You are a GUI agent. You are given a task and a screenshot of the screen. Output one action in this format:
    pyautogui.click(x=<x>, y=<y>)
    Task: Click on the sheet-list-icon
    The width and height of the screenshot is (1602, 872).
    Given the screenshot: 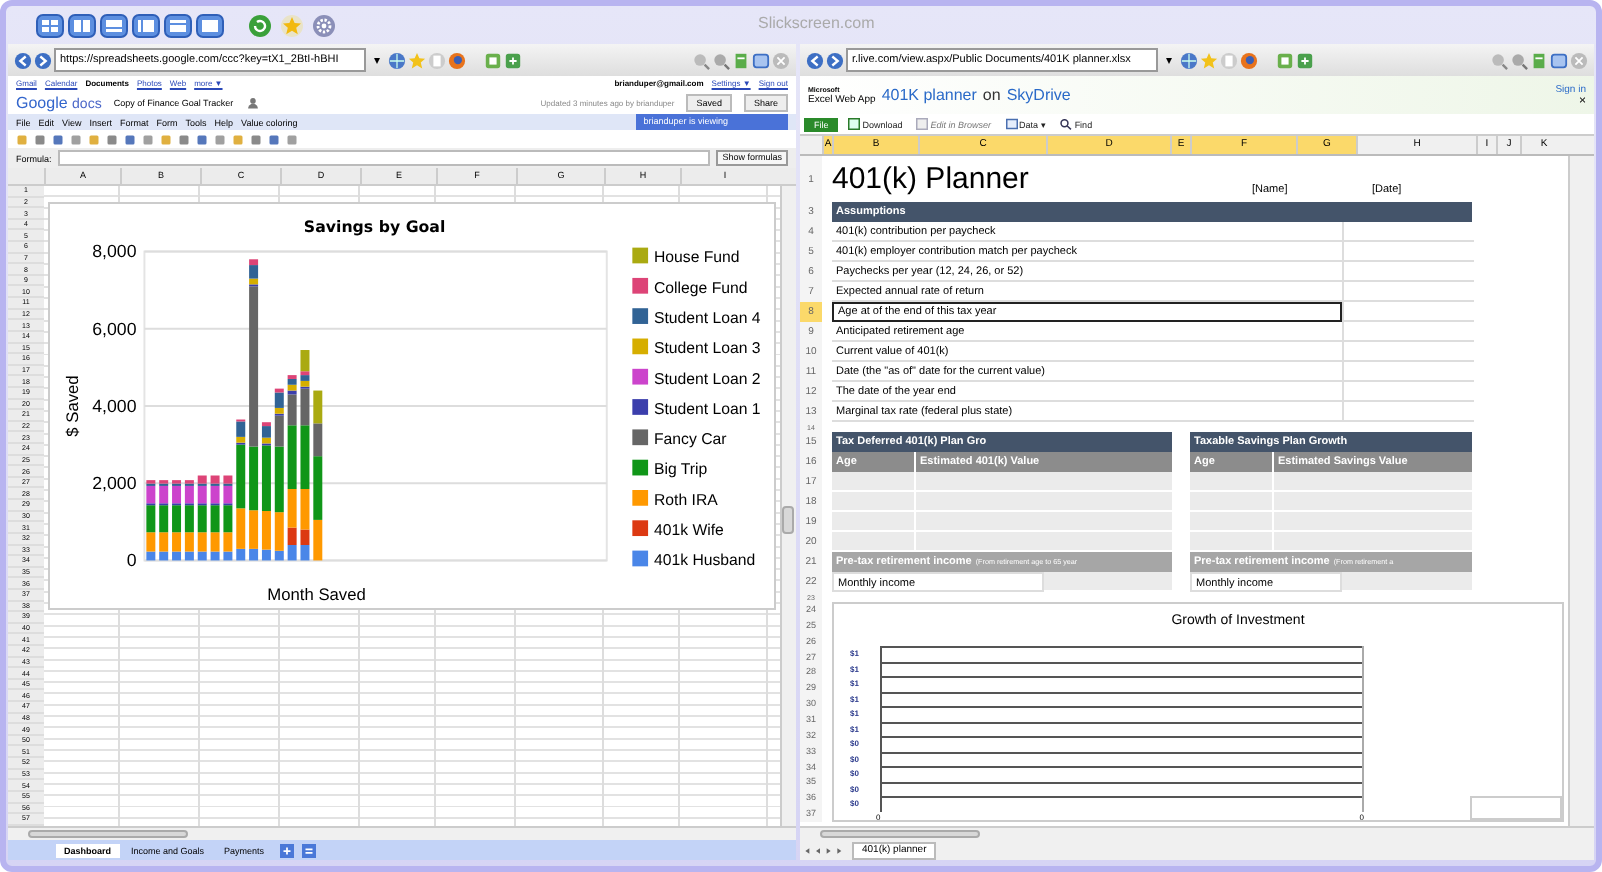 What is the action you would take?
    pyautogui.click(x=309, y=850)
    